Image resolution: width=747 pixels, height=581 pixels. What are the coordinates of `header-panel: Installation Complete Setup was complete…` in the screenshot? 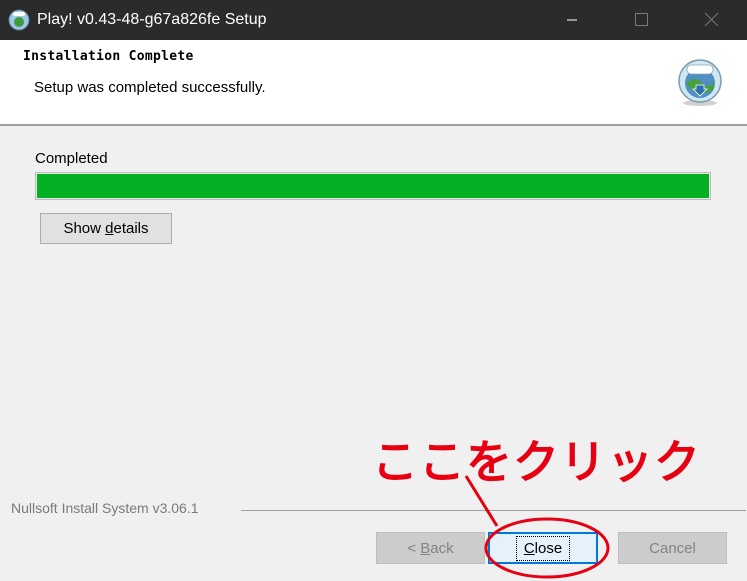 It's located at (373, 82).